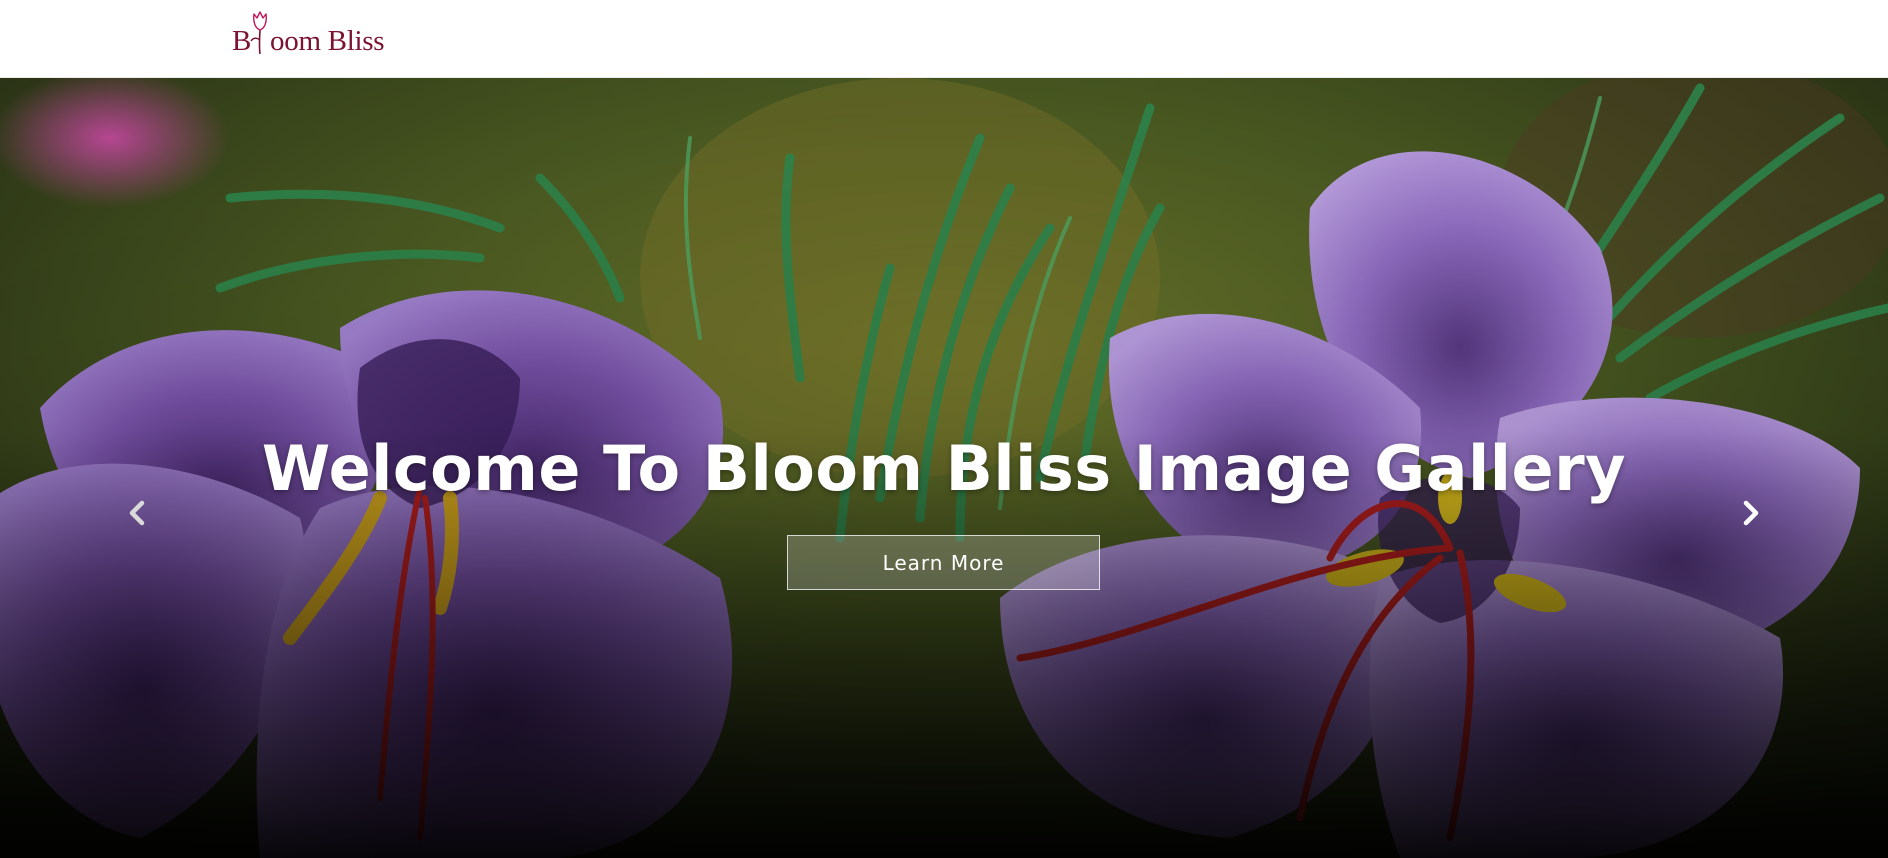  I want to click on hero-title: Welcome To Bloom Bliss Image Gallery, so click(944, 468).